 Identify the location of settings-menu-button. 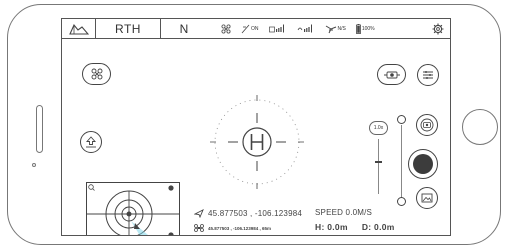
(428, 75).